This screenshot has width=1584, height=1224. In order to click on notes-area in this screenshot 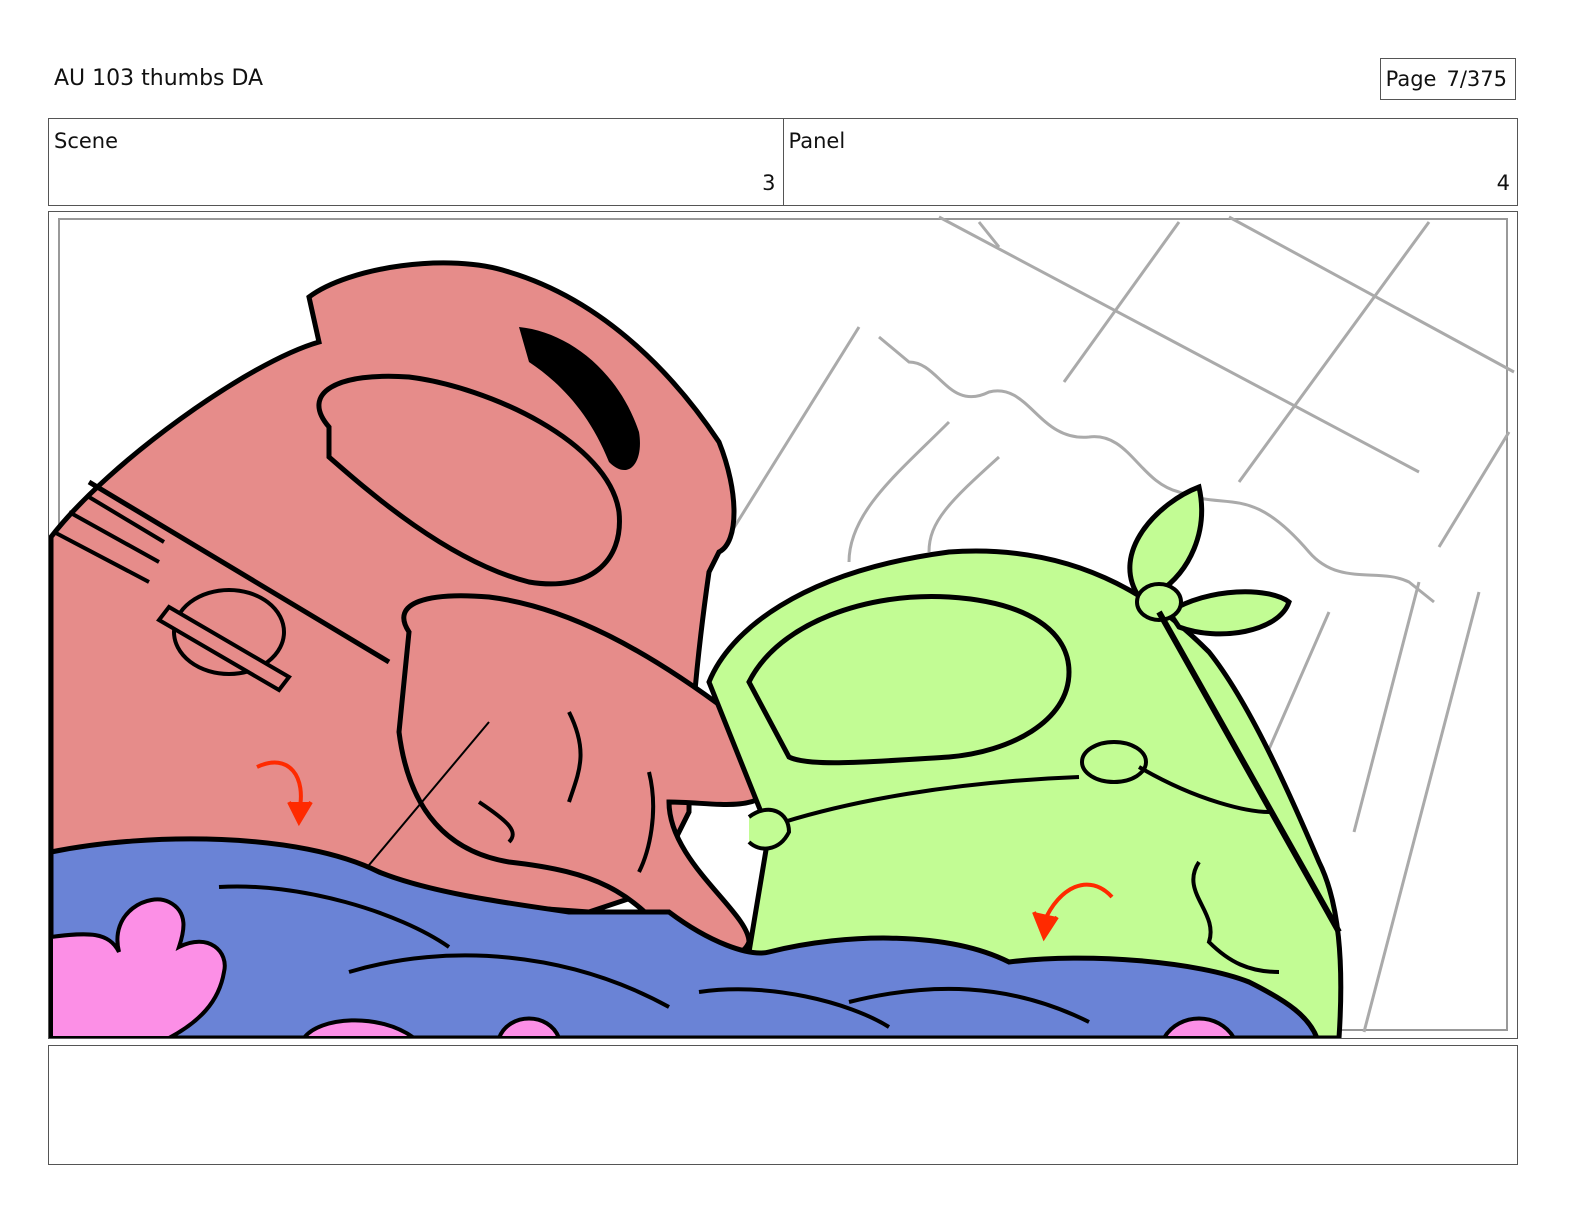, I will do `click(783, 1105)`.